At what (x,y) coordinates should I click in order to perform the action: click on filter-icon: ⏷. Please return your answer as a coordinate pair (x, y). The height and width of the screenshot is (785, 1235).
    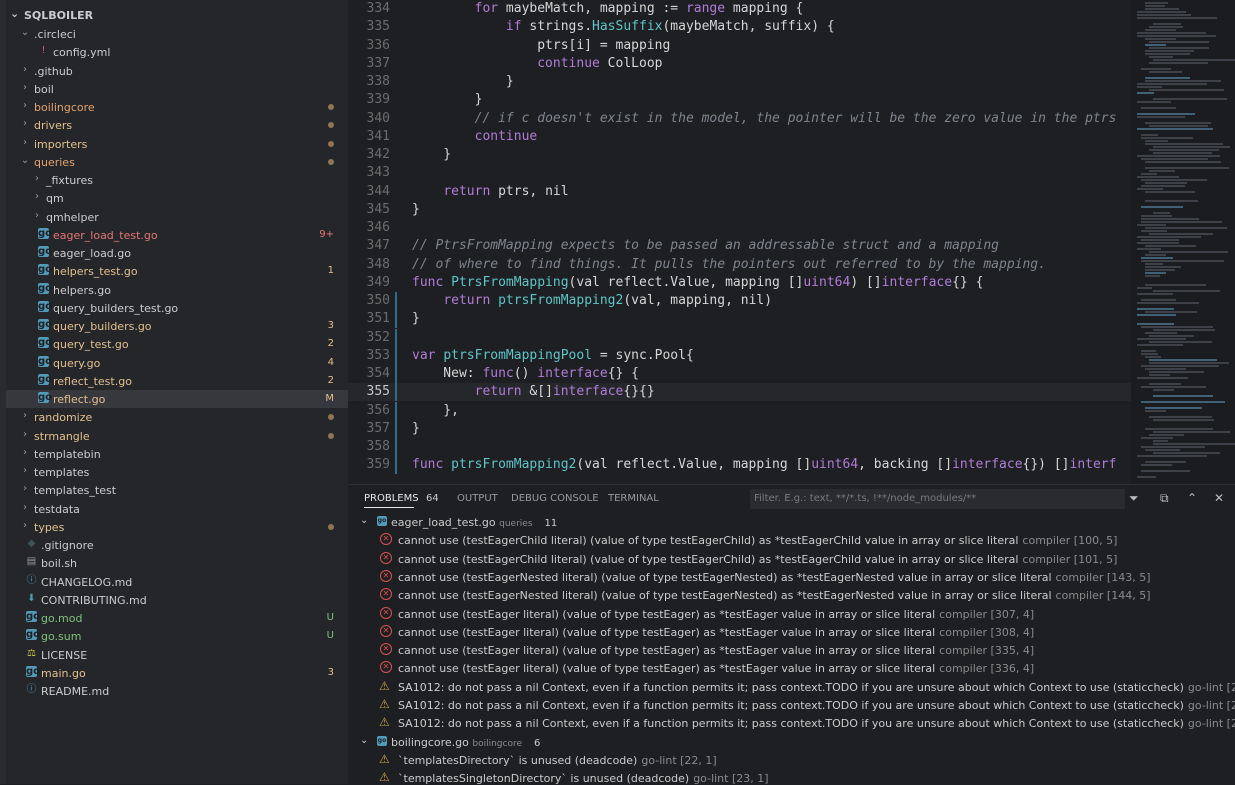
    Looking at the image, I should click on (1134, 498).